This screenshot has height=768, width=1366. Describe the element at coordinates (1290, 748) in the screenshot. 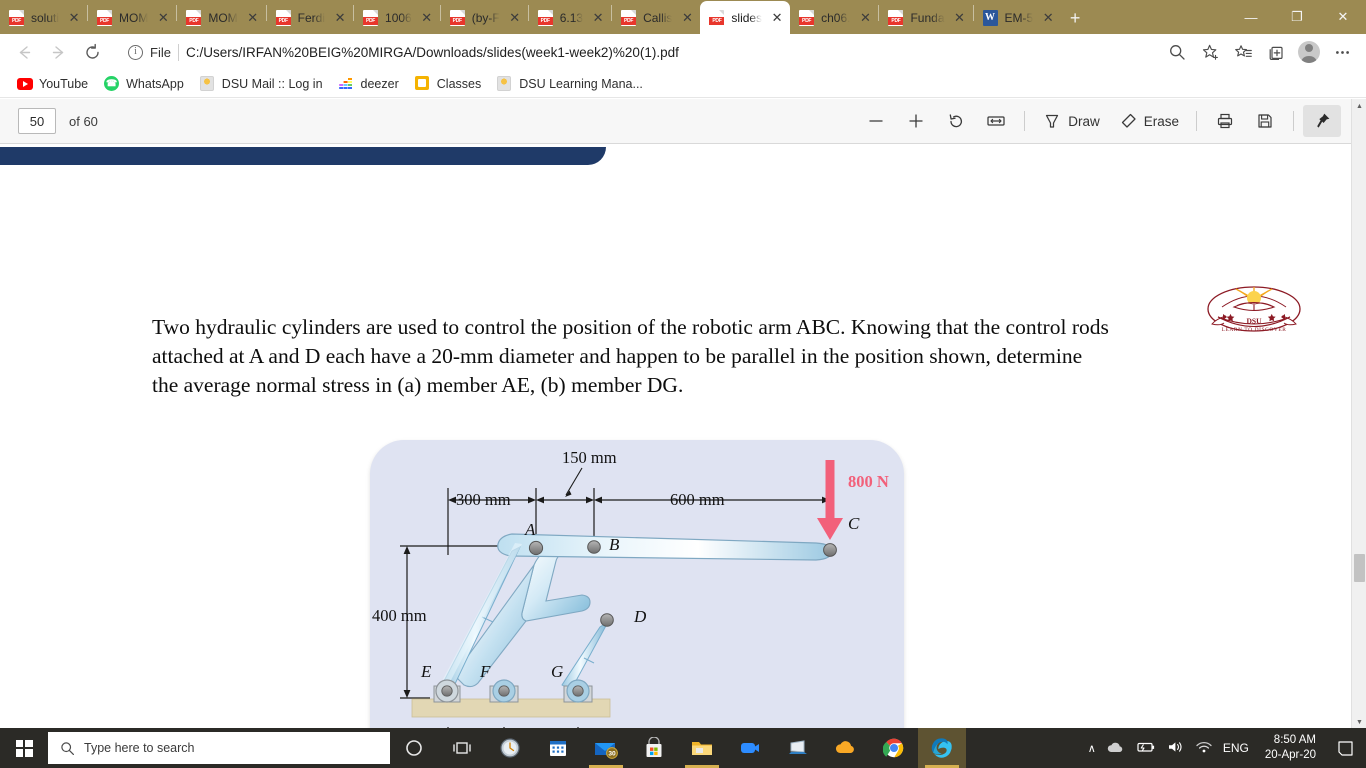

I see `taskbar-clock: 8:50 AM 20-Apr-20` at that location.